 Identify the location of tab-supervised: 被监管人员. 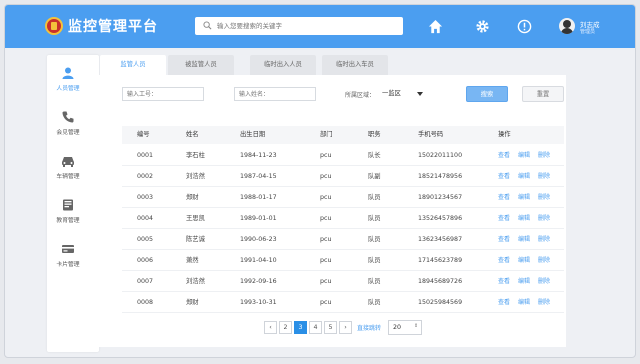
(201, 65).